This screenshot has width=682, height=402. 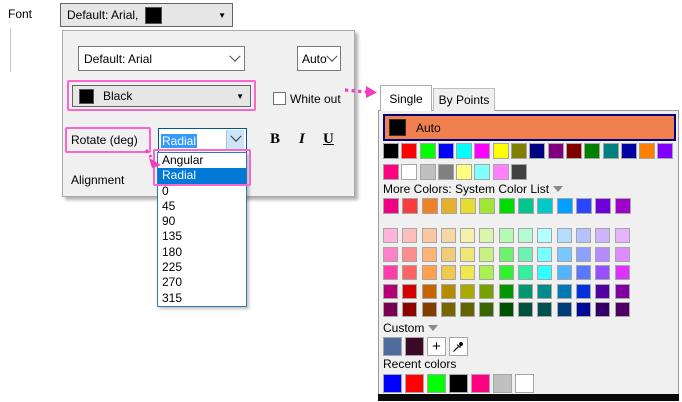 I want to click on rotate-option-270: 270, so click(x=202, y=283).